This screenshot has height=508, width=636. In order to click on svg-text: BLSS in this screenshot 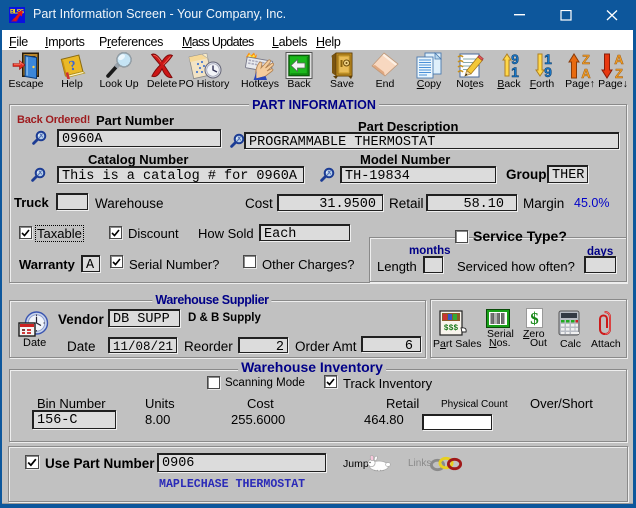, I will do `click(17, 11)`.